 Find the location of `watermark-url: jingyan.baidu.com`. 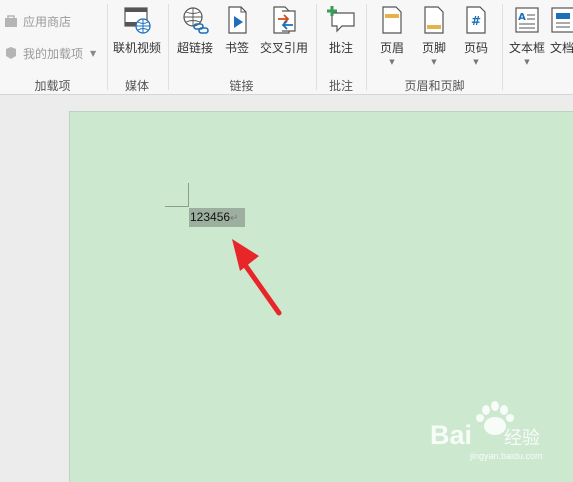

watermark-url: jingyan.baidu.com is located at coordinates (506, 456).